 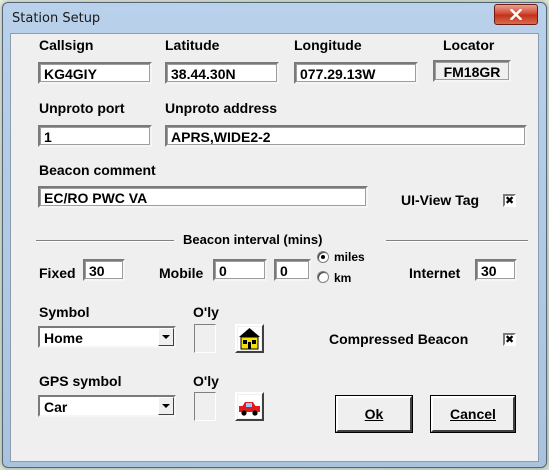 I want to click on locator-label: Locator, so click(x=469, y=45).